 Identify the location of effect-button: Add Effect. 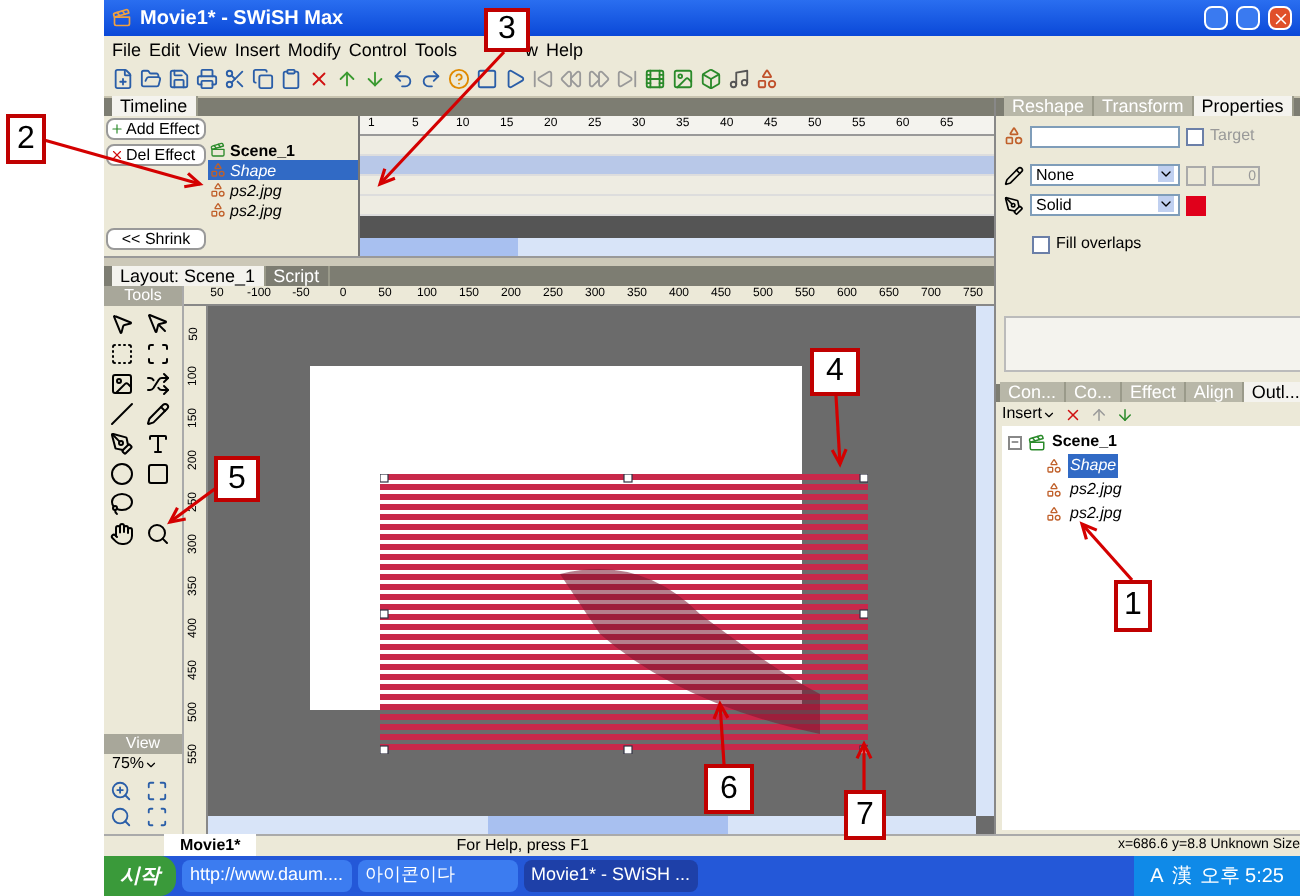
(156, 129).